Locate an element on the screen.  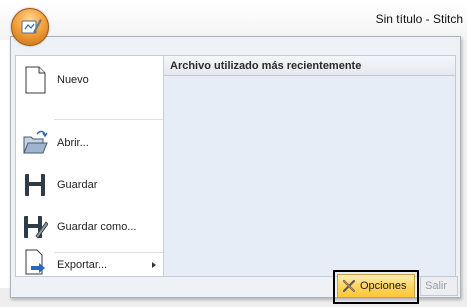
export-icon is located at coordinates (35, 263).